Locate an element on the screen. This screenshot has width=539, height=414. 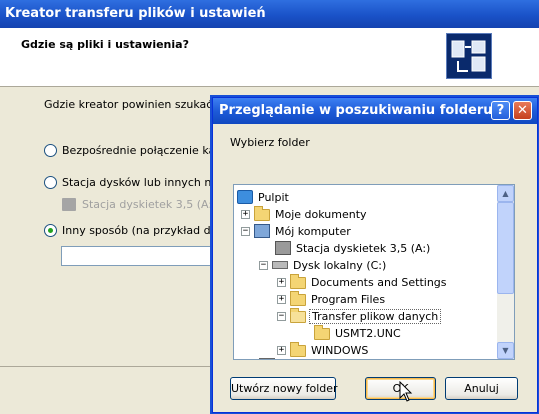
dialog-title: Przeglądanie w poszukiwaniu folderu is located at coordinates (356, 110).